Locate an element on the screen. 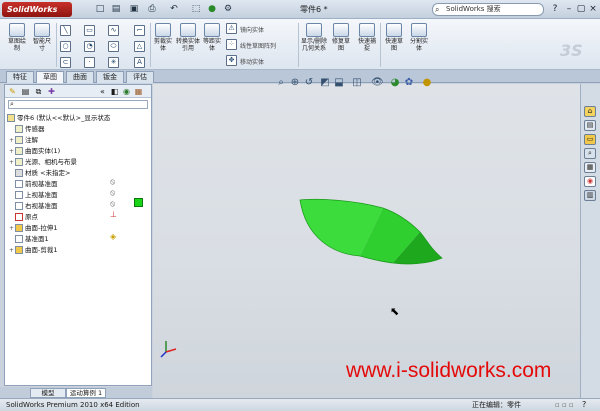  feature-tree-tab-icon: ✎ is located at coordinates (12, 91).